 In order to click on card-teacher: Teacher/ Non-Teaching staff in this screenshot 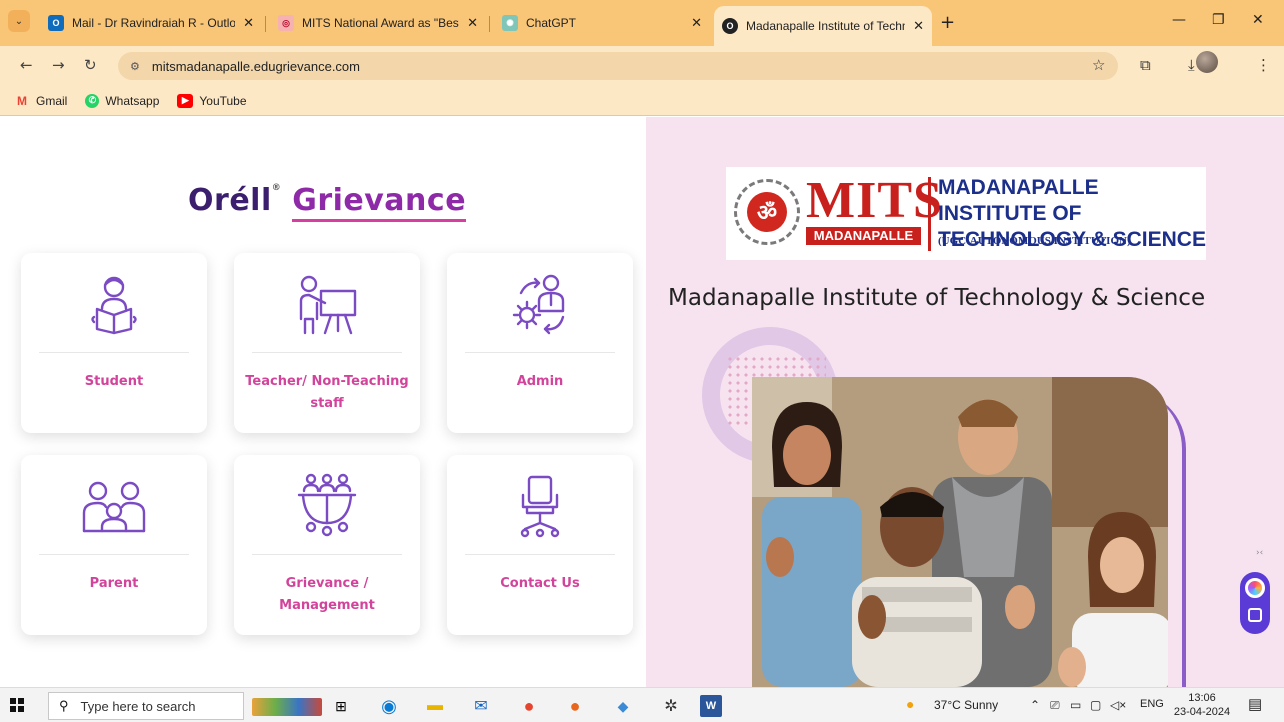, I will do `click(327, 343)`.